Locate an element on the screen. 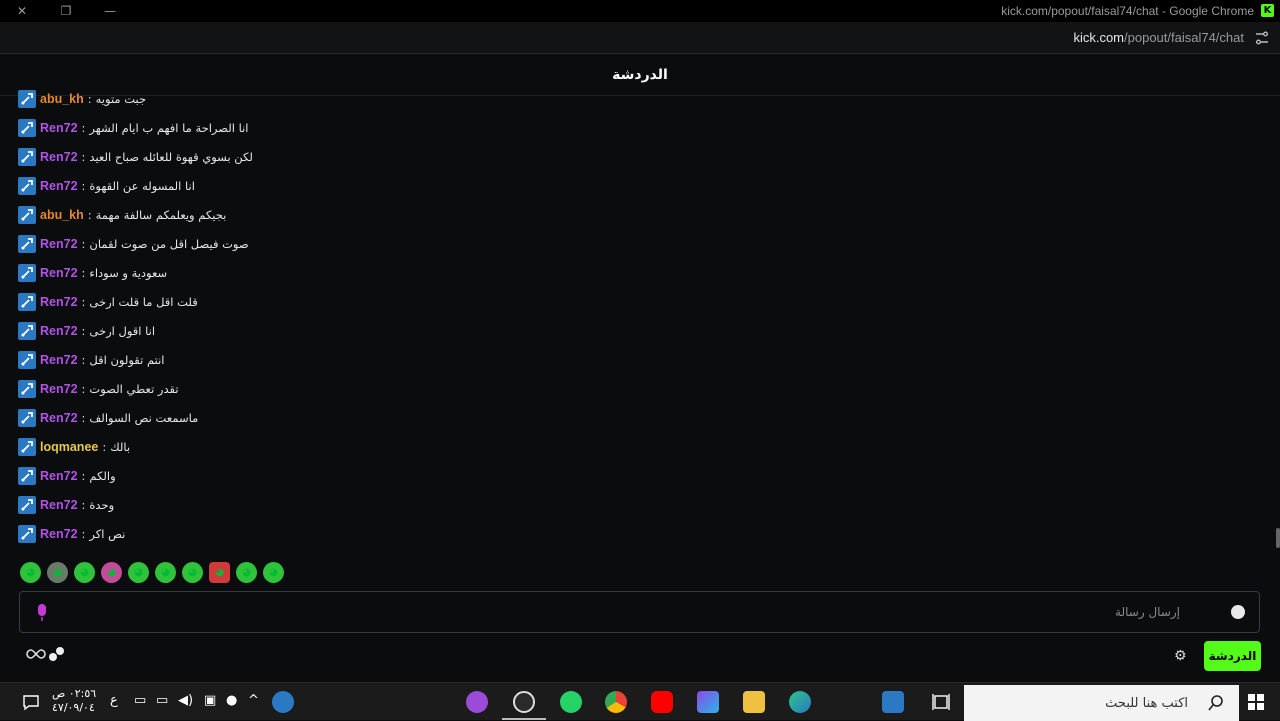 Image resolution: width=1280 pixels, height=721 pixels. task-view-icon is located at coordinates (941, 702).